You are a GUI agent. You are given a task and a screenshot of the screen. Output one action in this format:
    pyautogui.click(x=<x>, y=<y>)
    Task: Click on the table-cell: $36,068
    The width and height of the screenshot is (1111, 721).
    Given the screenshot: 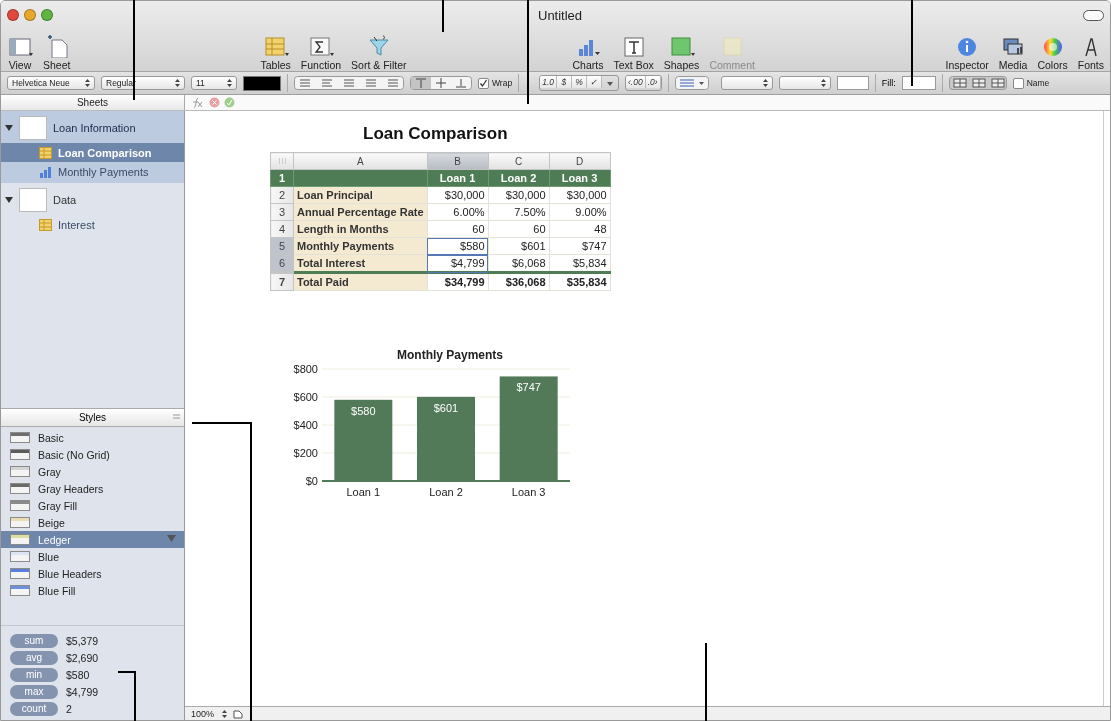 What is the action you would take?
    pyautogui.click(x=519, y=281)
    